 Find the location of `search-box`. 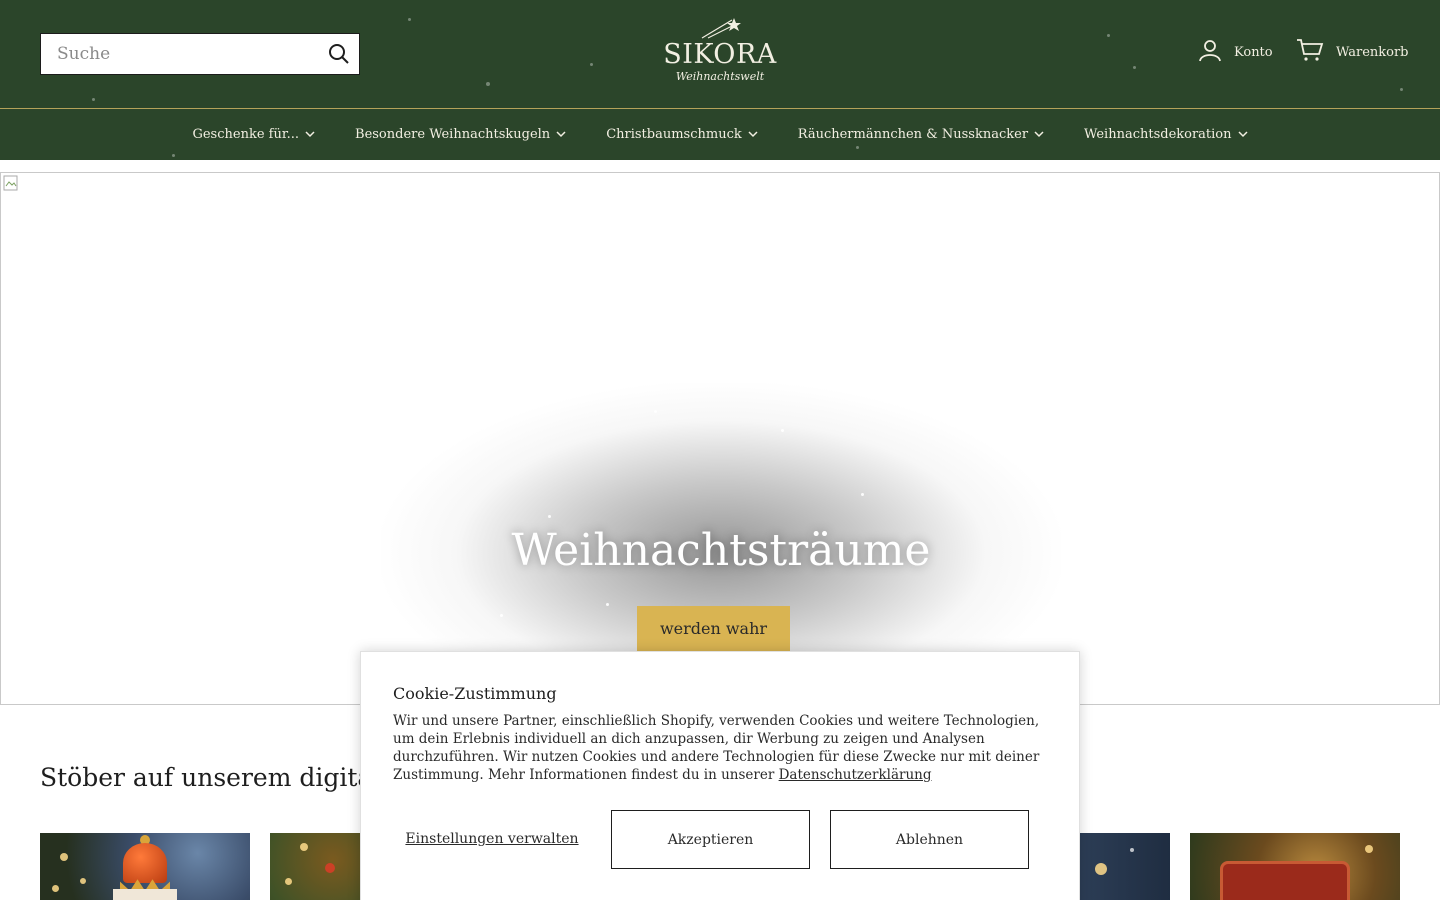

search-box is located at coordinates (200, 54).